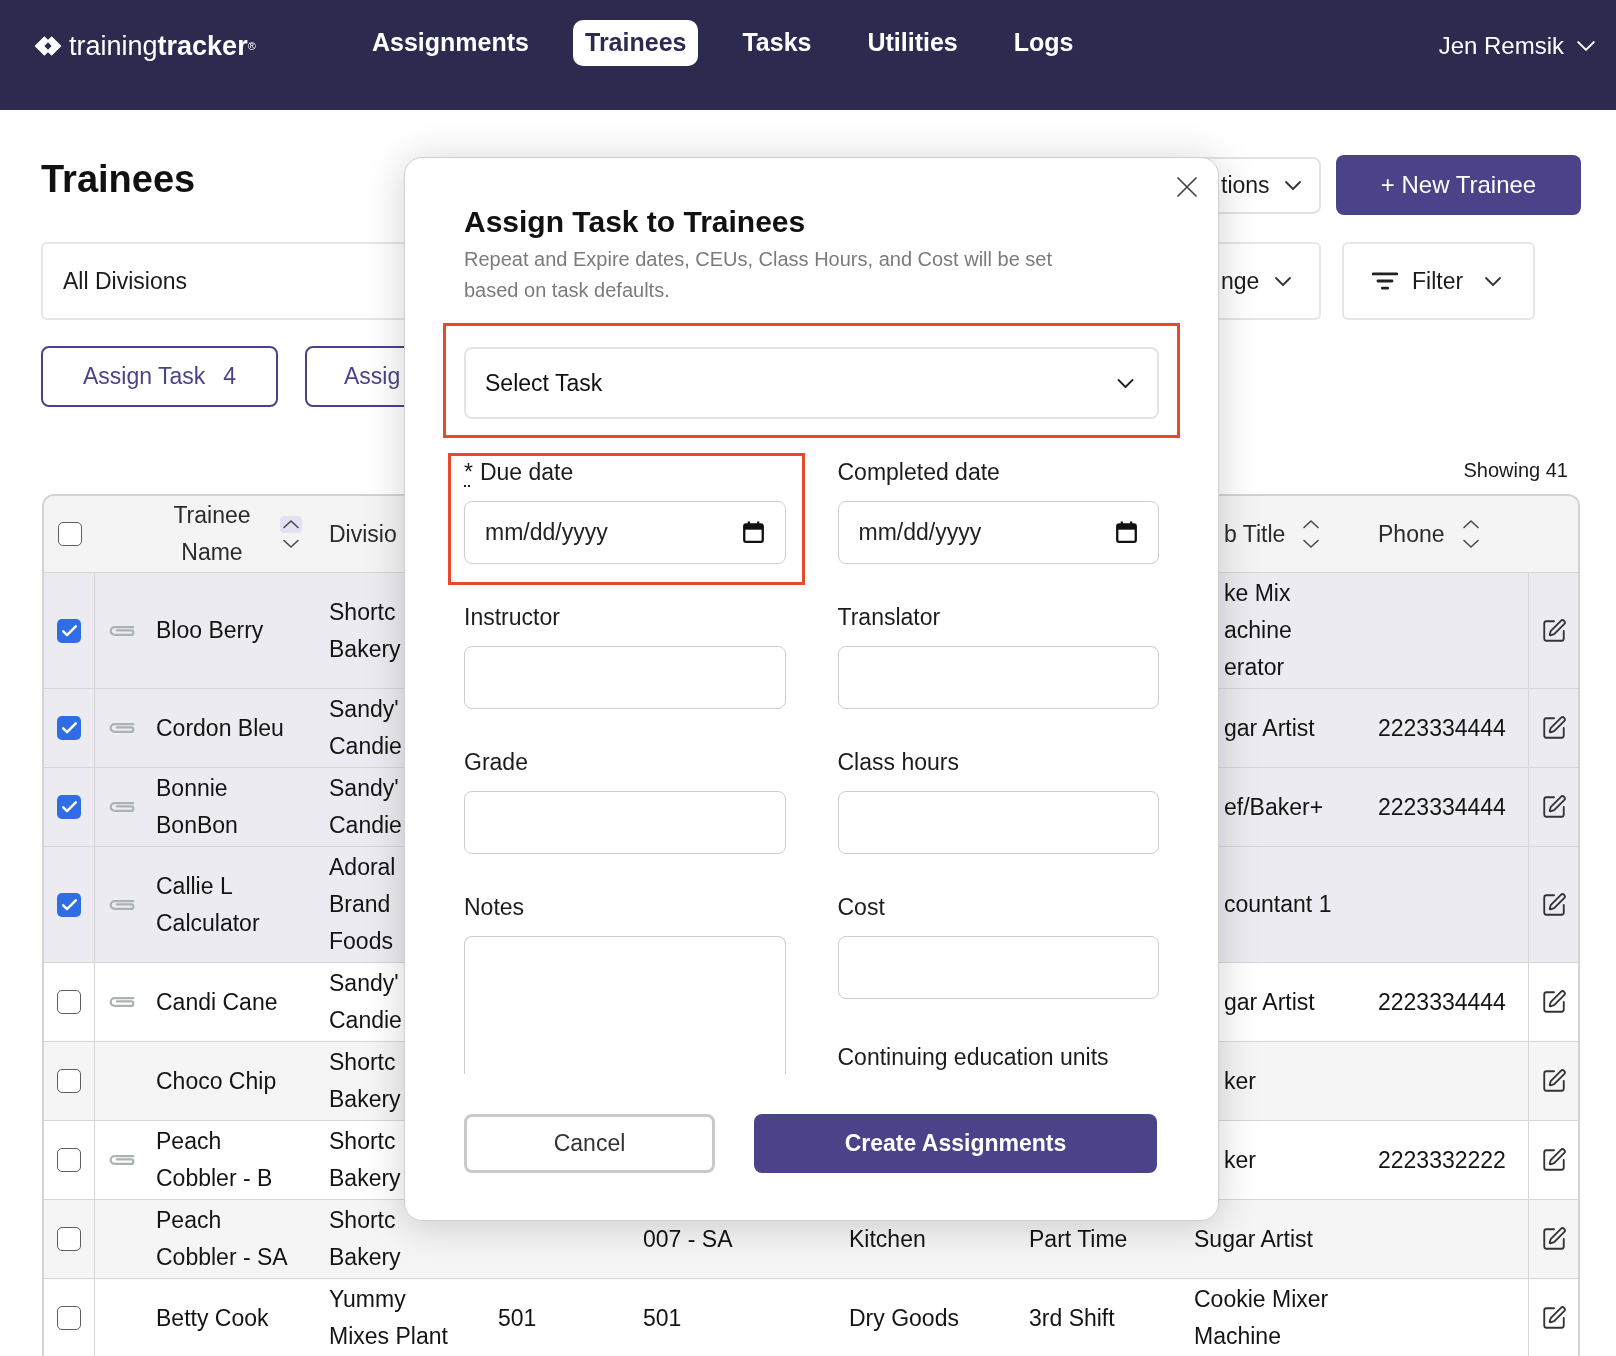 This screenshot has height=1356, width=1616. Describe the element at coordinates (1255, 534) in the screenshot. I see `column-header: b Title` at that location.